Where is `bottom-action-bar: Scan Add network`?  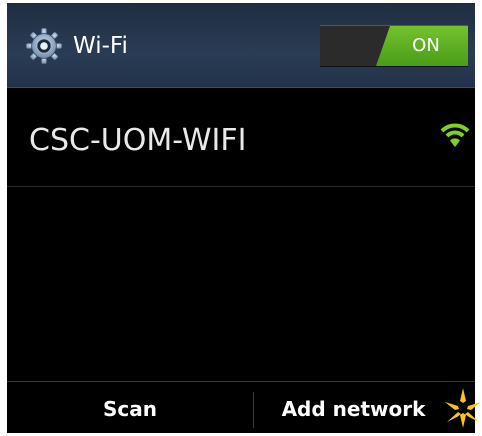
bottom-action-bar: Scan Add network is located at coordinates (241, 407).